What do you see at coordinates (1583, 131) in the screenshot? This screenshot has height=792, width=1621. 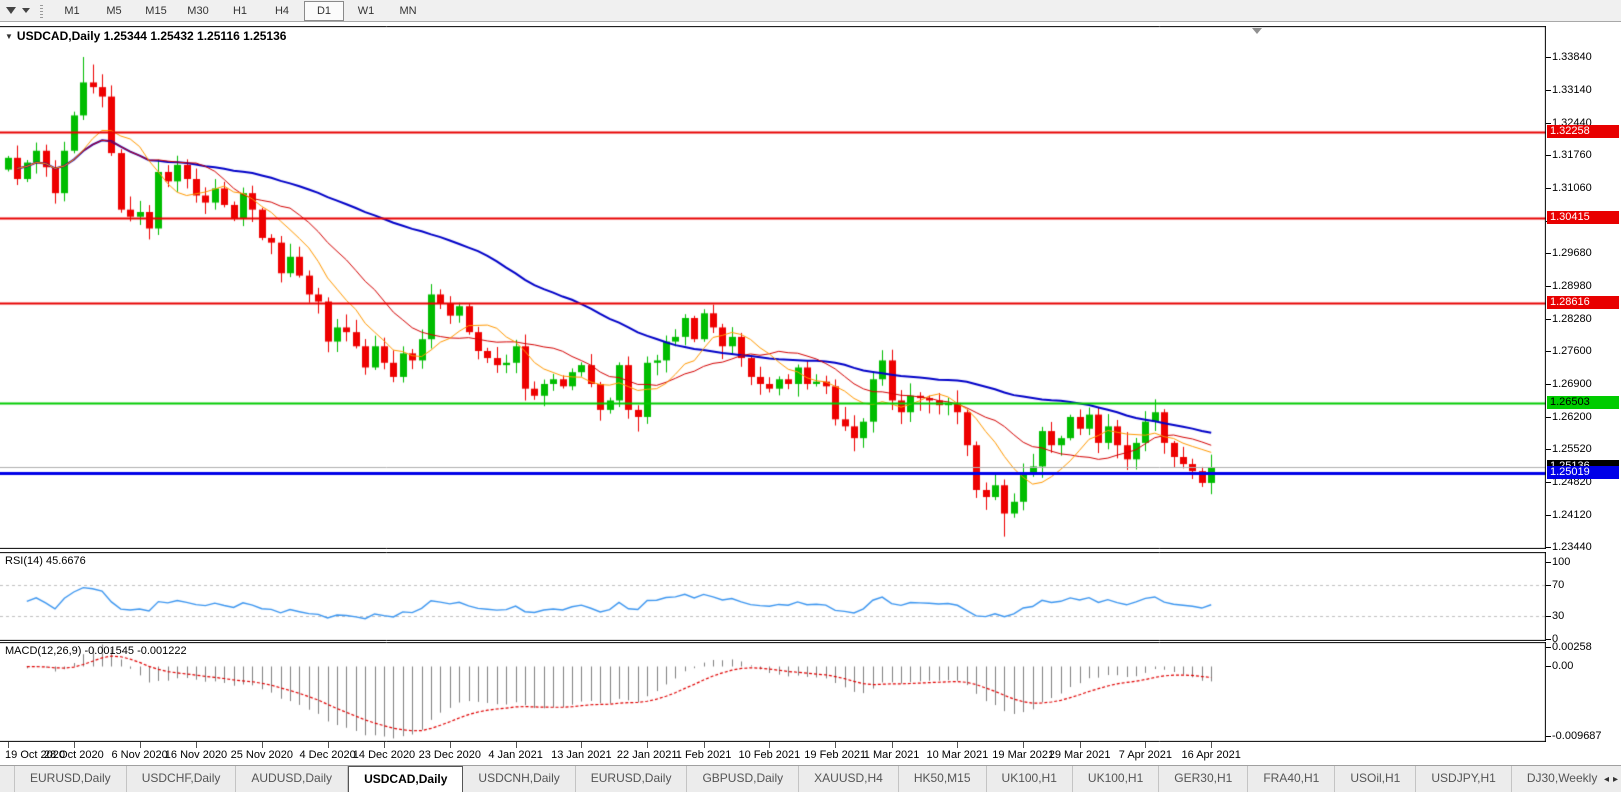 I see `hline-price-chip: 1.32258` at bounding box center [1583, 131].